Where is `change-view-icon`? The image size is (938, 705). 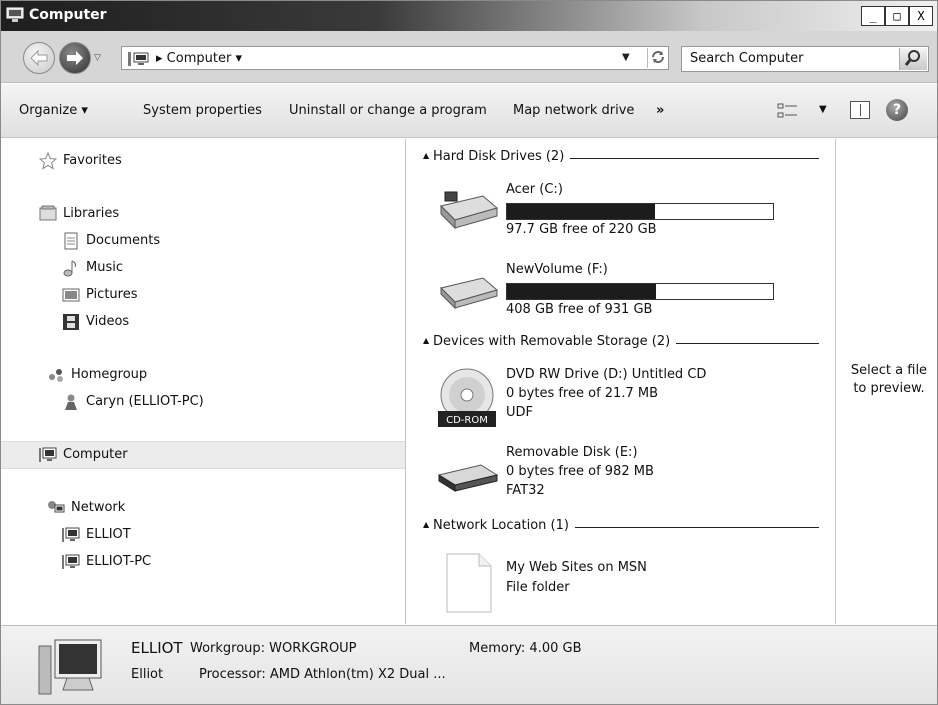
change-view-icon is located at coordinates (788, 111).